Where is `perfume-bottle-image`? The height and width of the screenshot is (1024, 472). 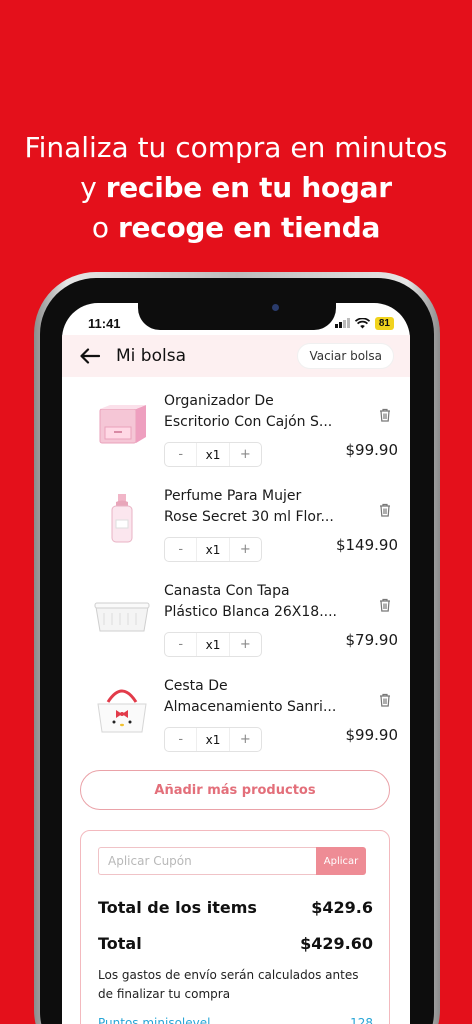
perfume-bottle-image is located at coordinates (122, 518).